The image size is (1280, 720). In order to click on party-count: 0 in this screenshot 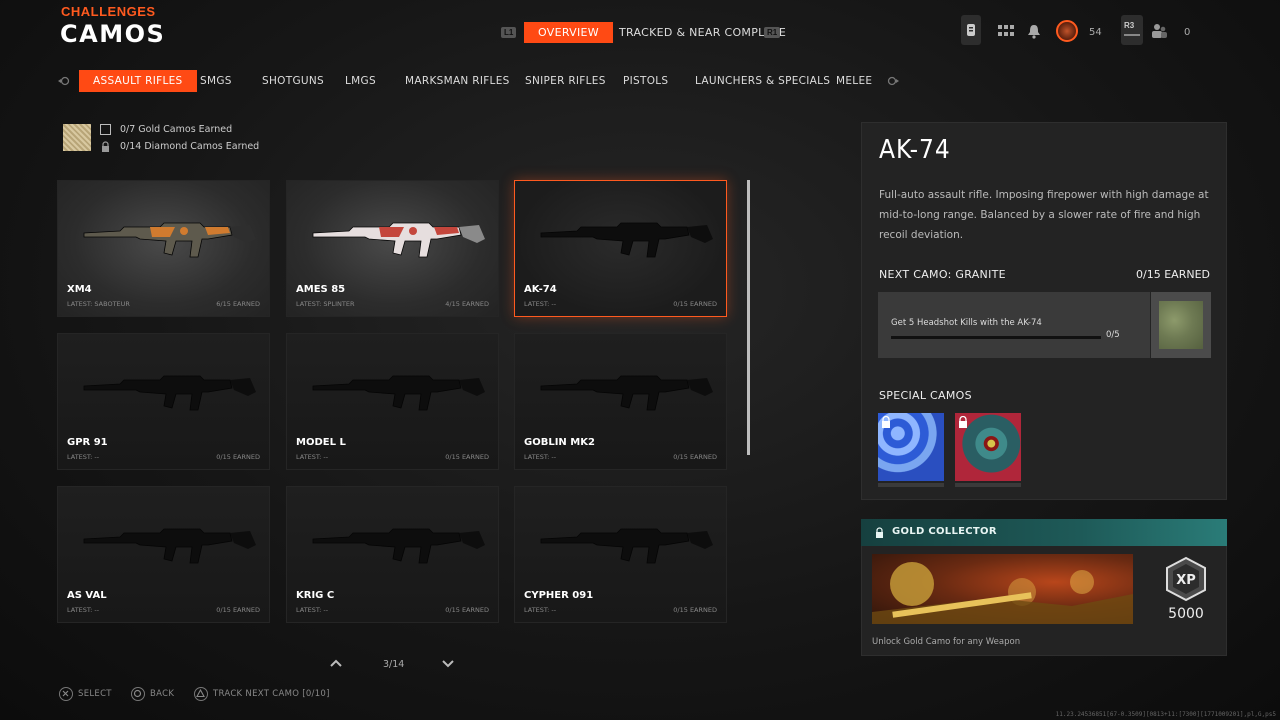, I will do `click(1187, 32)`.